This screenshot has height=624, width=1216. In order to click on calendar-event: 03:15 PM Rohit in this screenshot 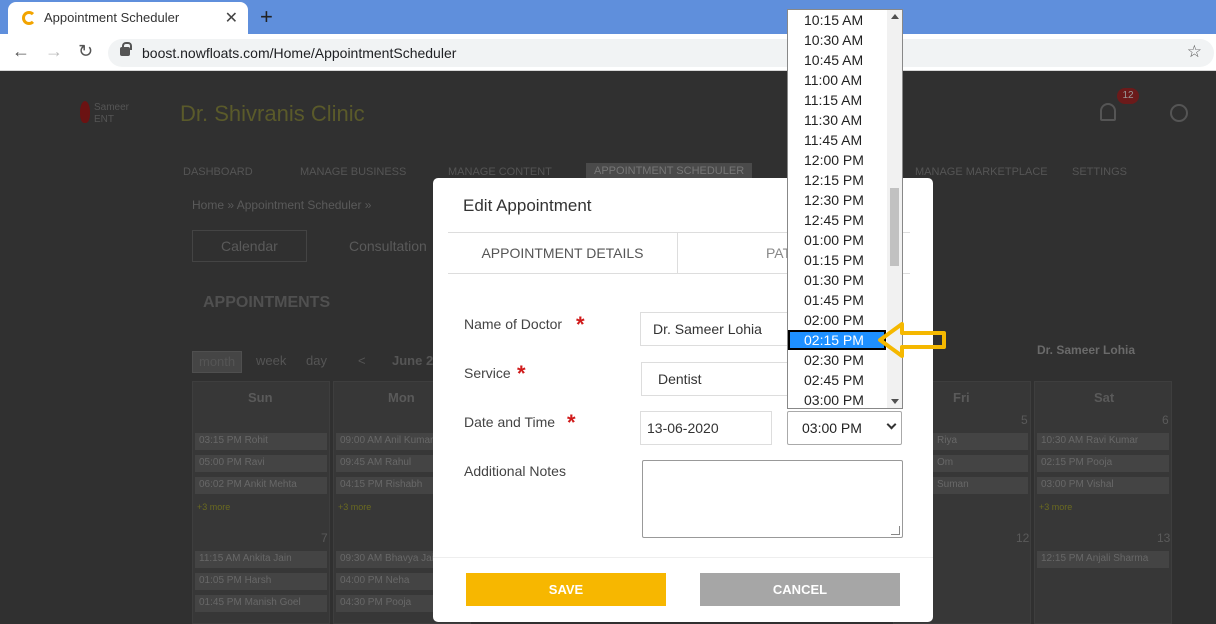, I will do `click(261, 441)`.